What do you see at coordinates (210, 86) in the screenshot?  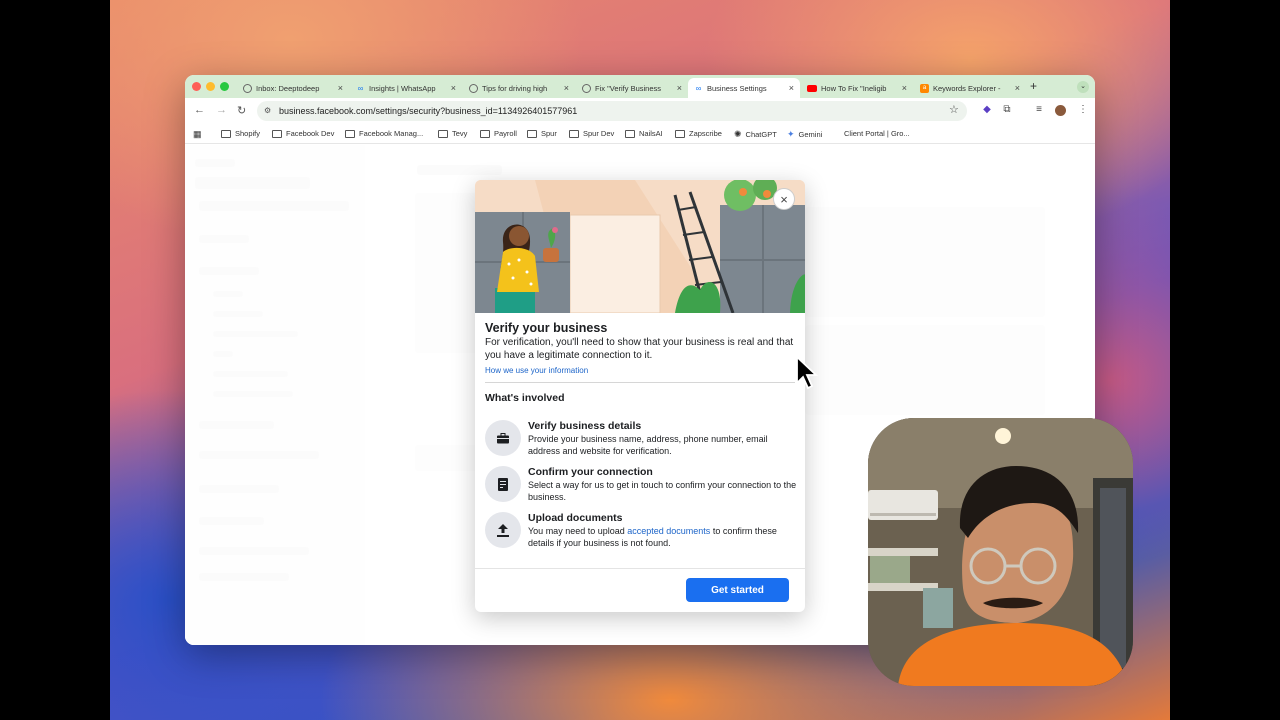 I see `minimize-window-button` at bounding box center [210, 86].